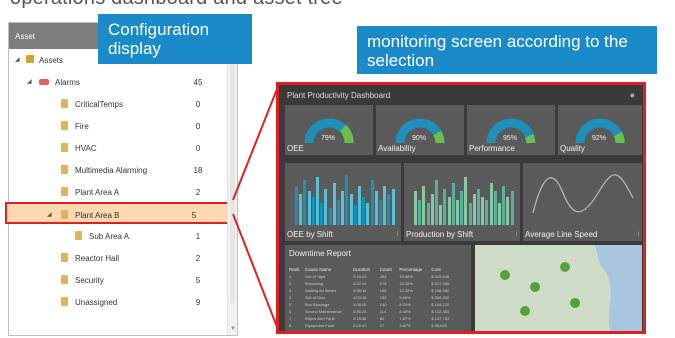 This screenshot has height=338, width=675. Describe the element at coordinates (97, 192) in the screenshot. I see `tree-row-label: Plant Area A` at that location.